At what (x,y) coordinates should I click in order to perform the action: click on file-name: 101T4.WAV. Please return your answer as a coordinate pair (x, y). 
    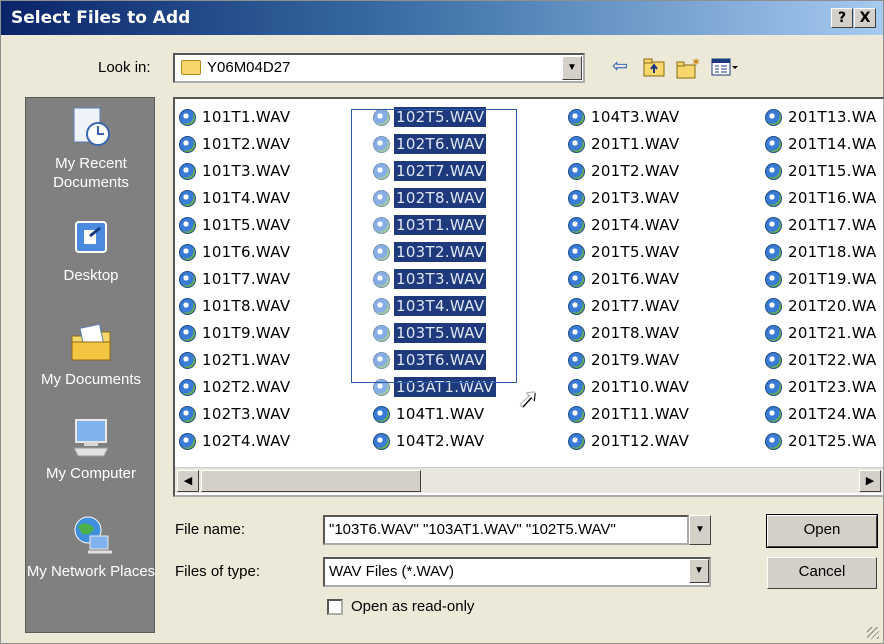
    Looking at the image, I should click on (246, 198).